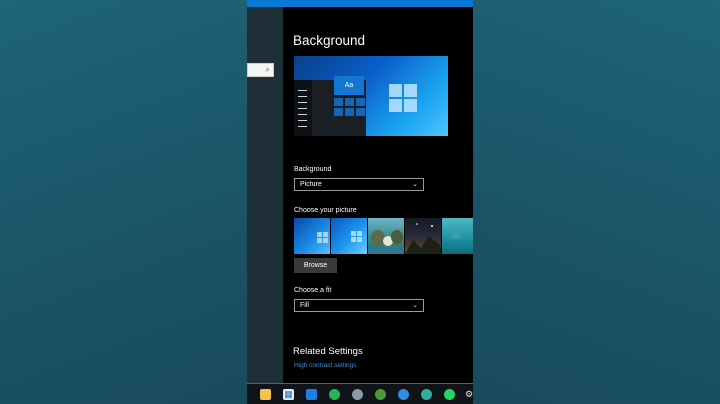  I want to click on choose-picture-label: Choose your picture, so click(325, 210).